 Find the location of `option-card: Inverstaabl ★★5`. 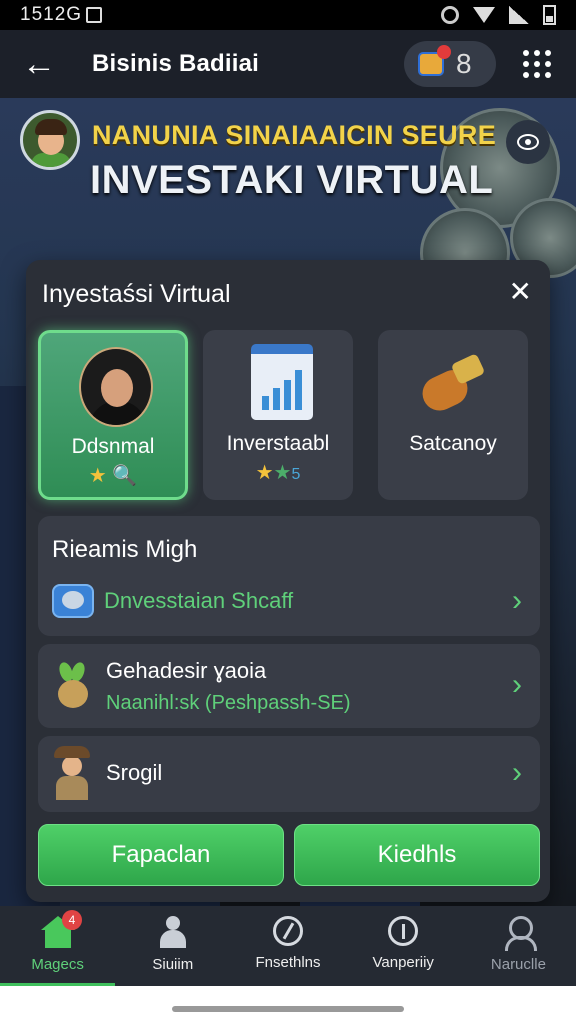

option-card: Inverstaabl ★★5 is located at coordinates (278, 415).